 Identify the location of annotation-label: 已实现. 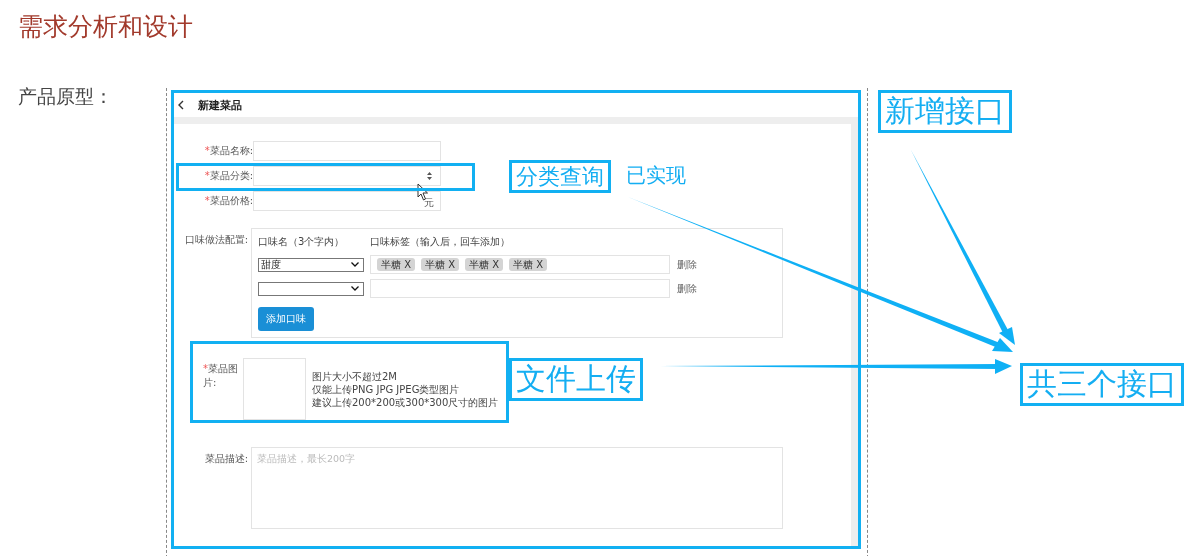
(656, 175).